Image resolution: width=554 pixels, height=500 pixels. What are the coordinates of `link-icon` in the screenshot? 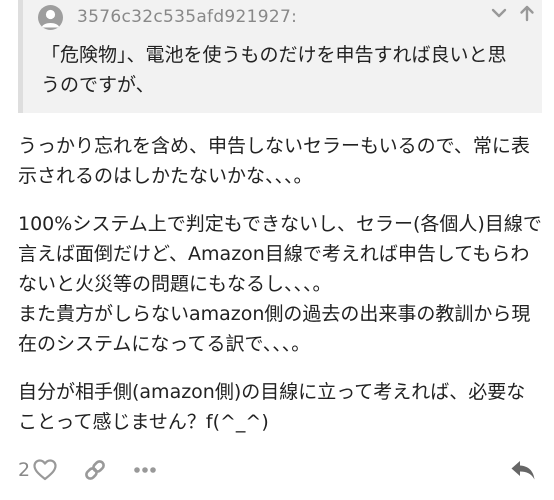 It's located at (95, 470).